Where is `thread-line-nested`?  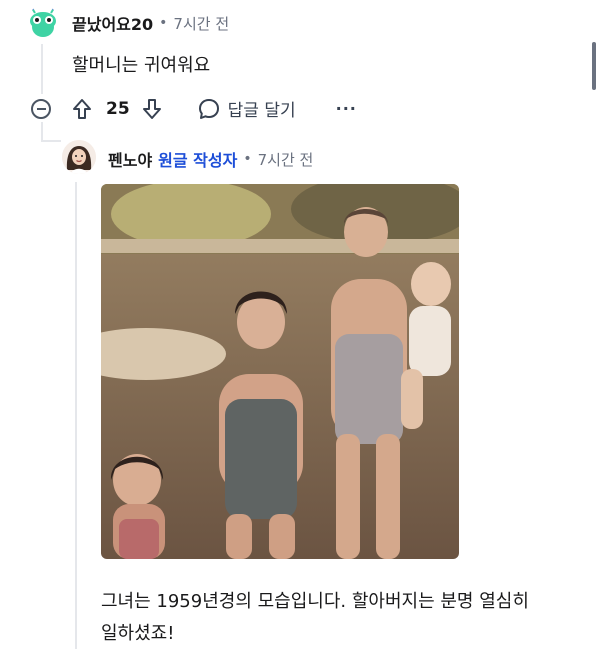
thread-line-nested is located at coordinates (76, 415).